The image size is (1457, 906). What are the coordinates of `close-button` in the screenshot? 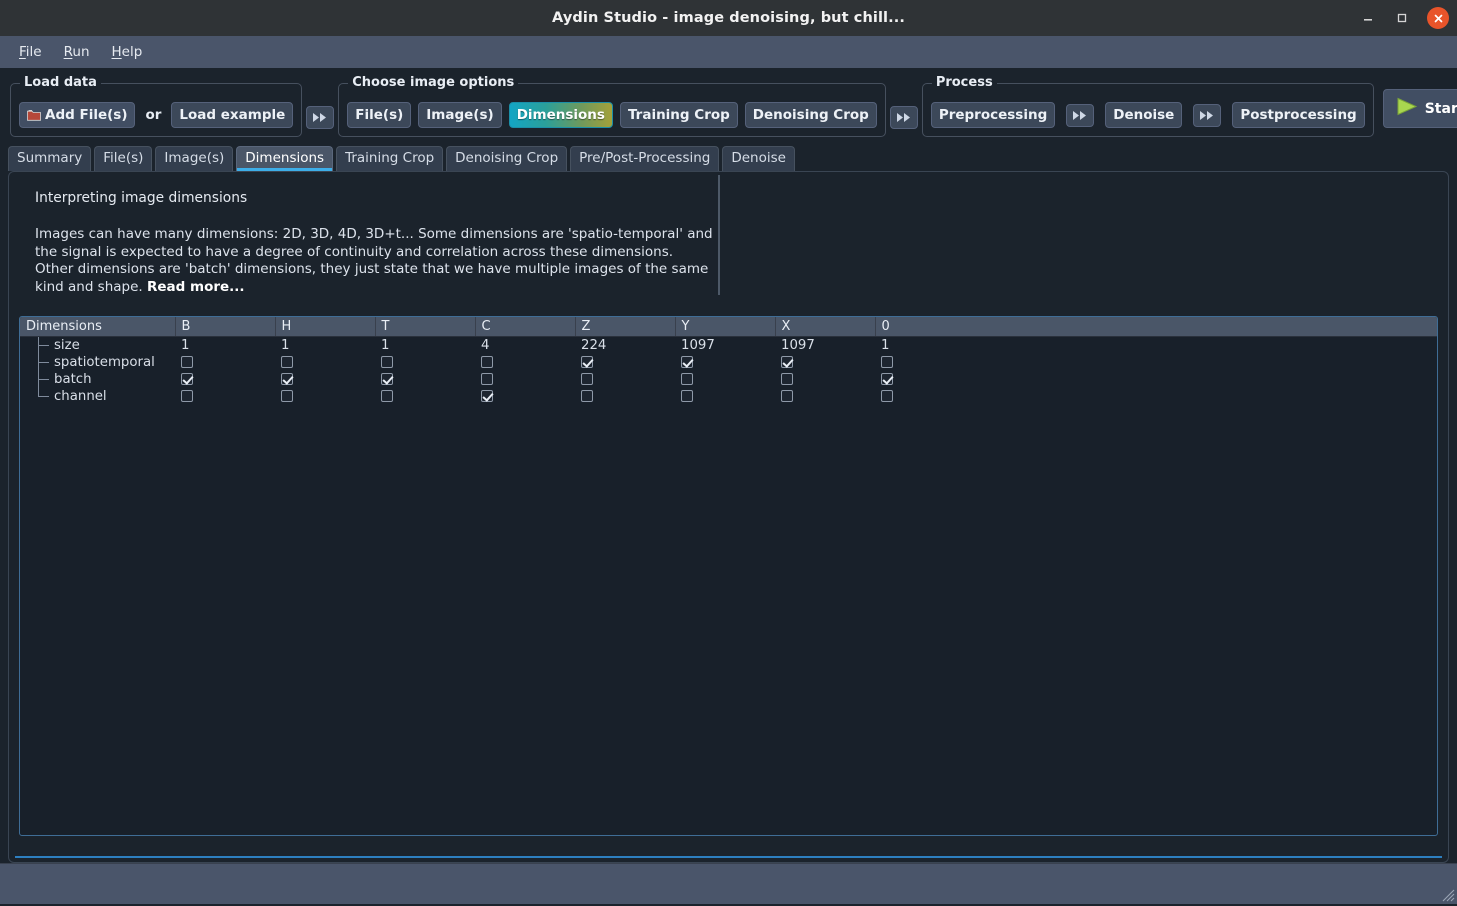 It's located at (1438, 18).